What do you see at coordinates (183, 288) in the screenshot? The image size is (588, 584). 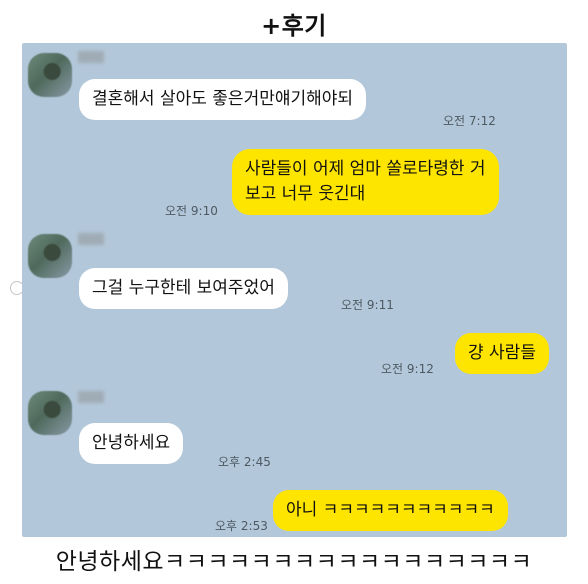 I see `message-bubble-incoming: 그걸 누구한테 보여주었어` at bounding box center [183, 288].